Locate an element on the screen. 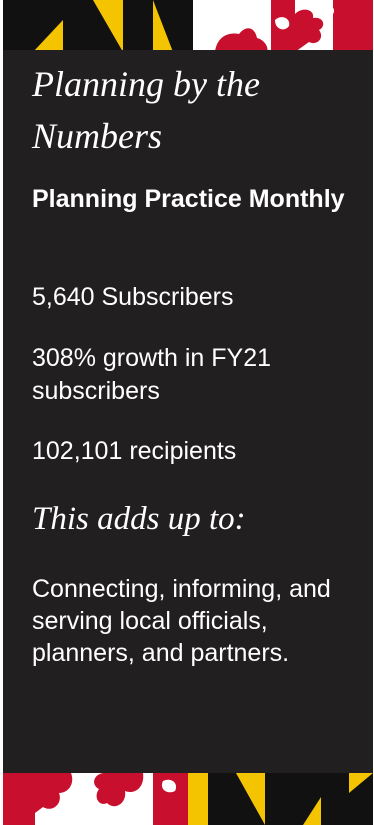  stat-growth: 308% growth in FY21 subscribers is located at coordinates (152, 374).